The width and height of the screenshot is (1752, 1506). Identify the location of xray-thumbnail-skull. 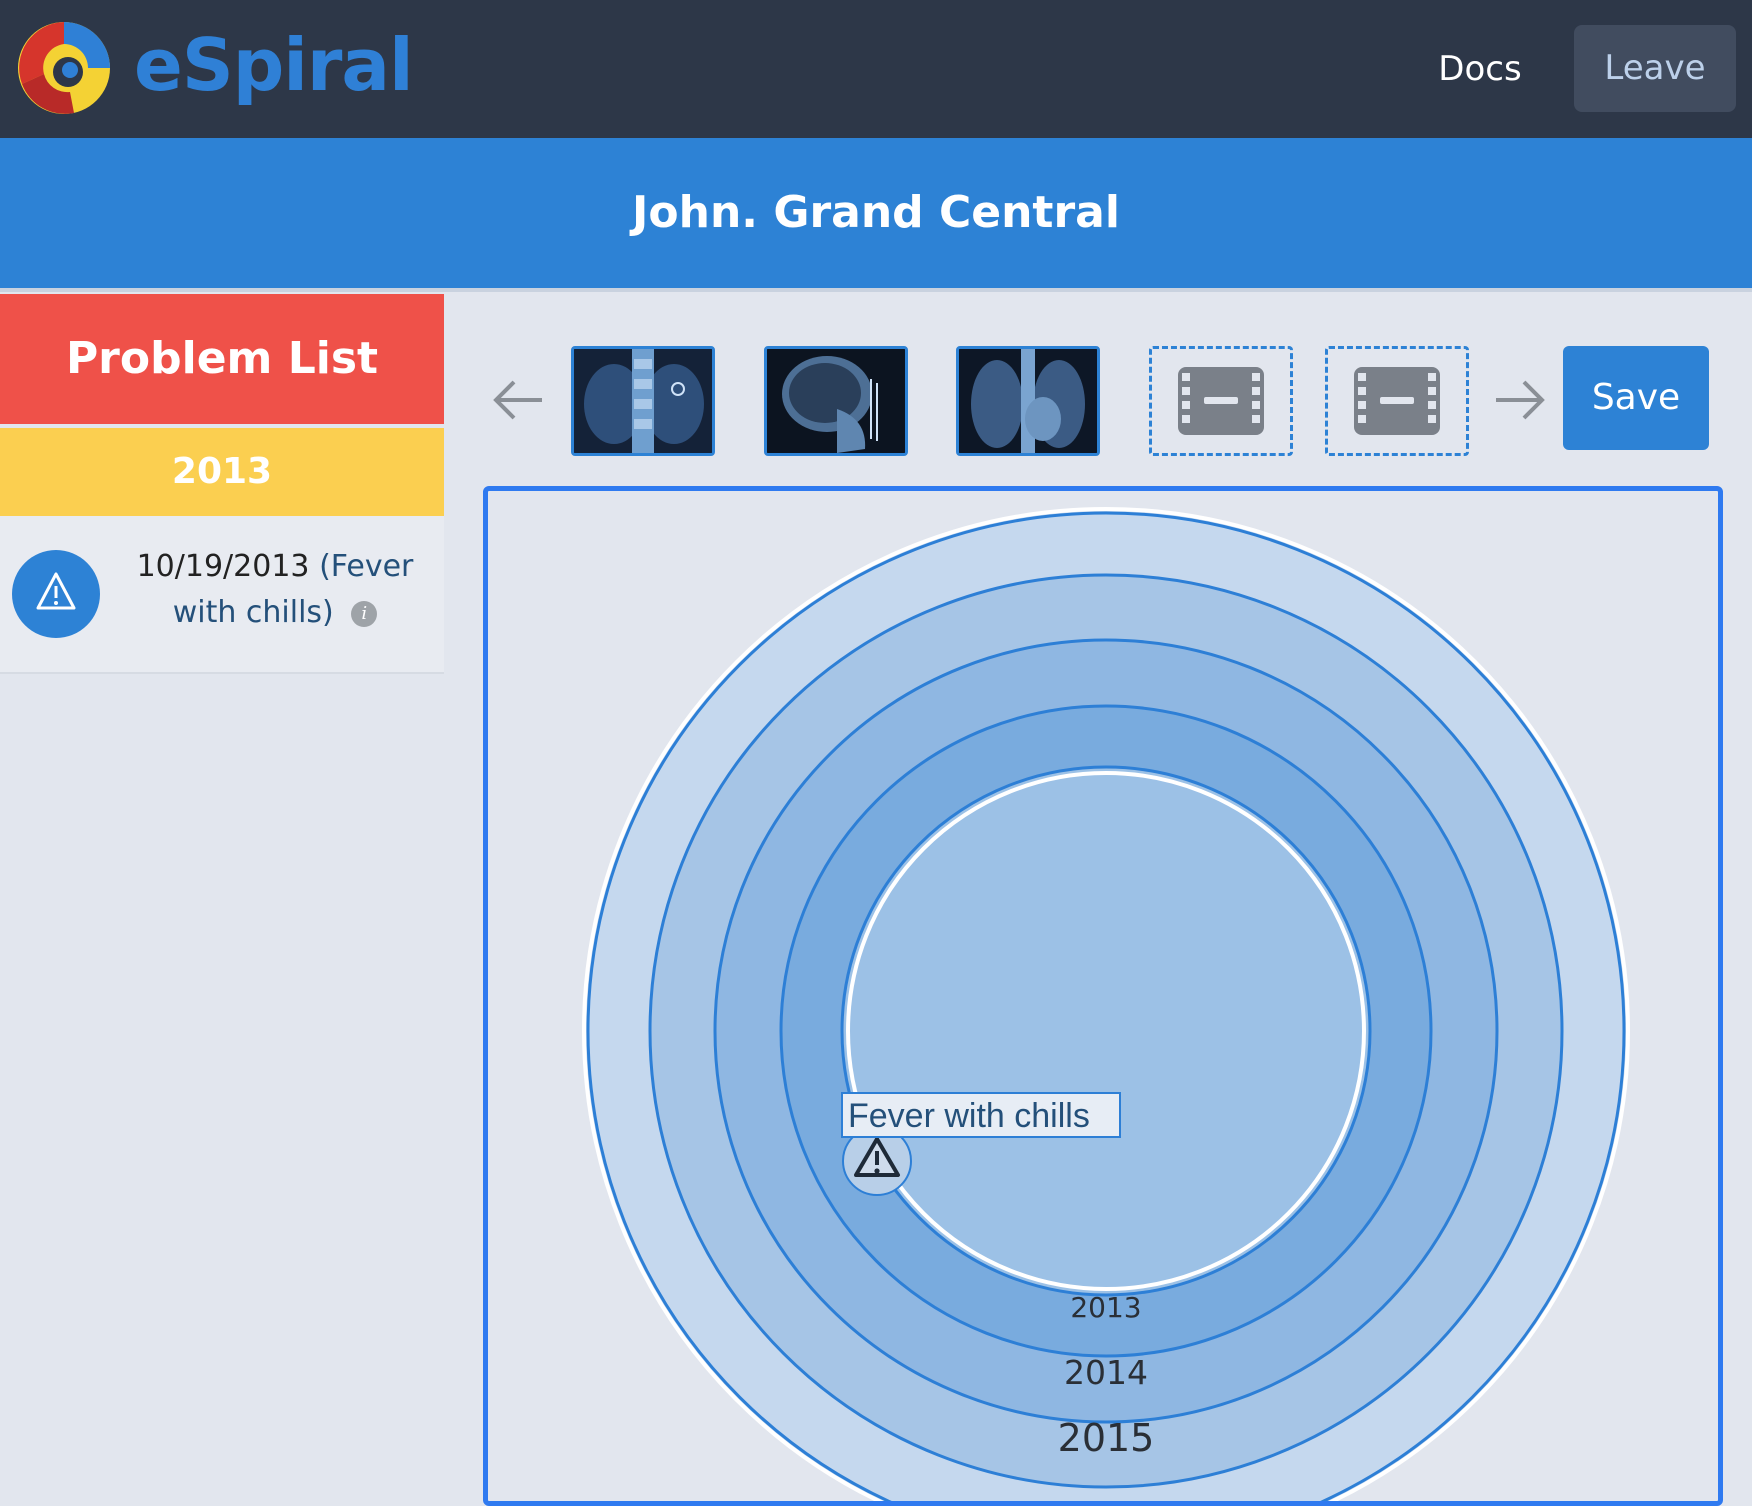
(836, 401).